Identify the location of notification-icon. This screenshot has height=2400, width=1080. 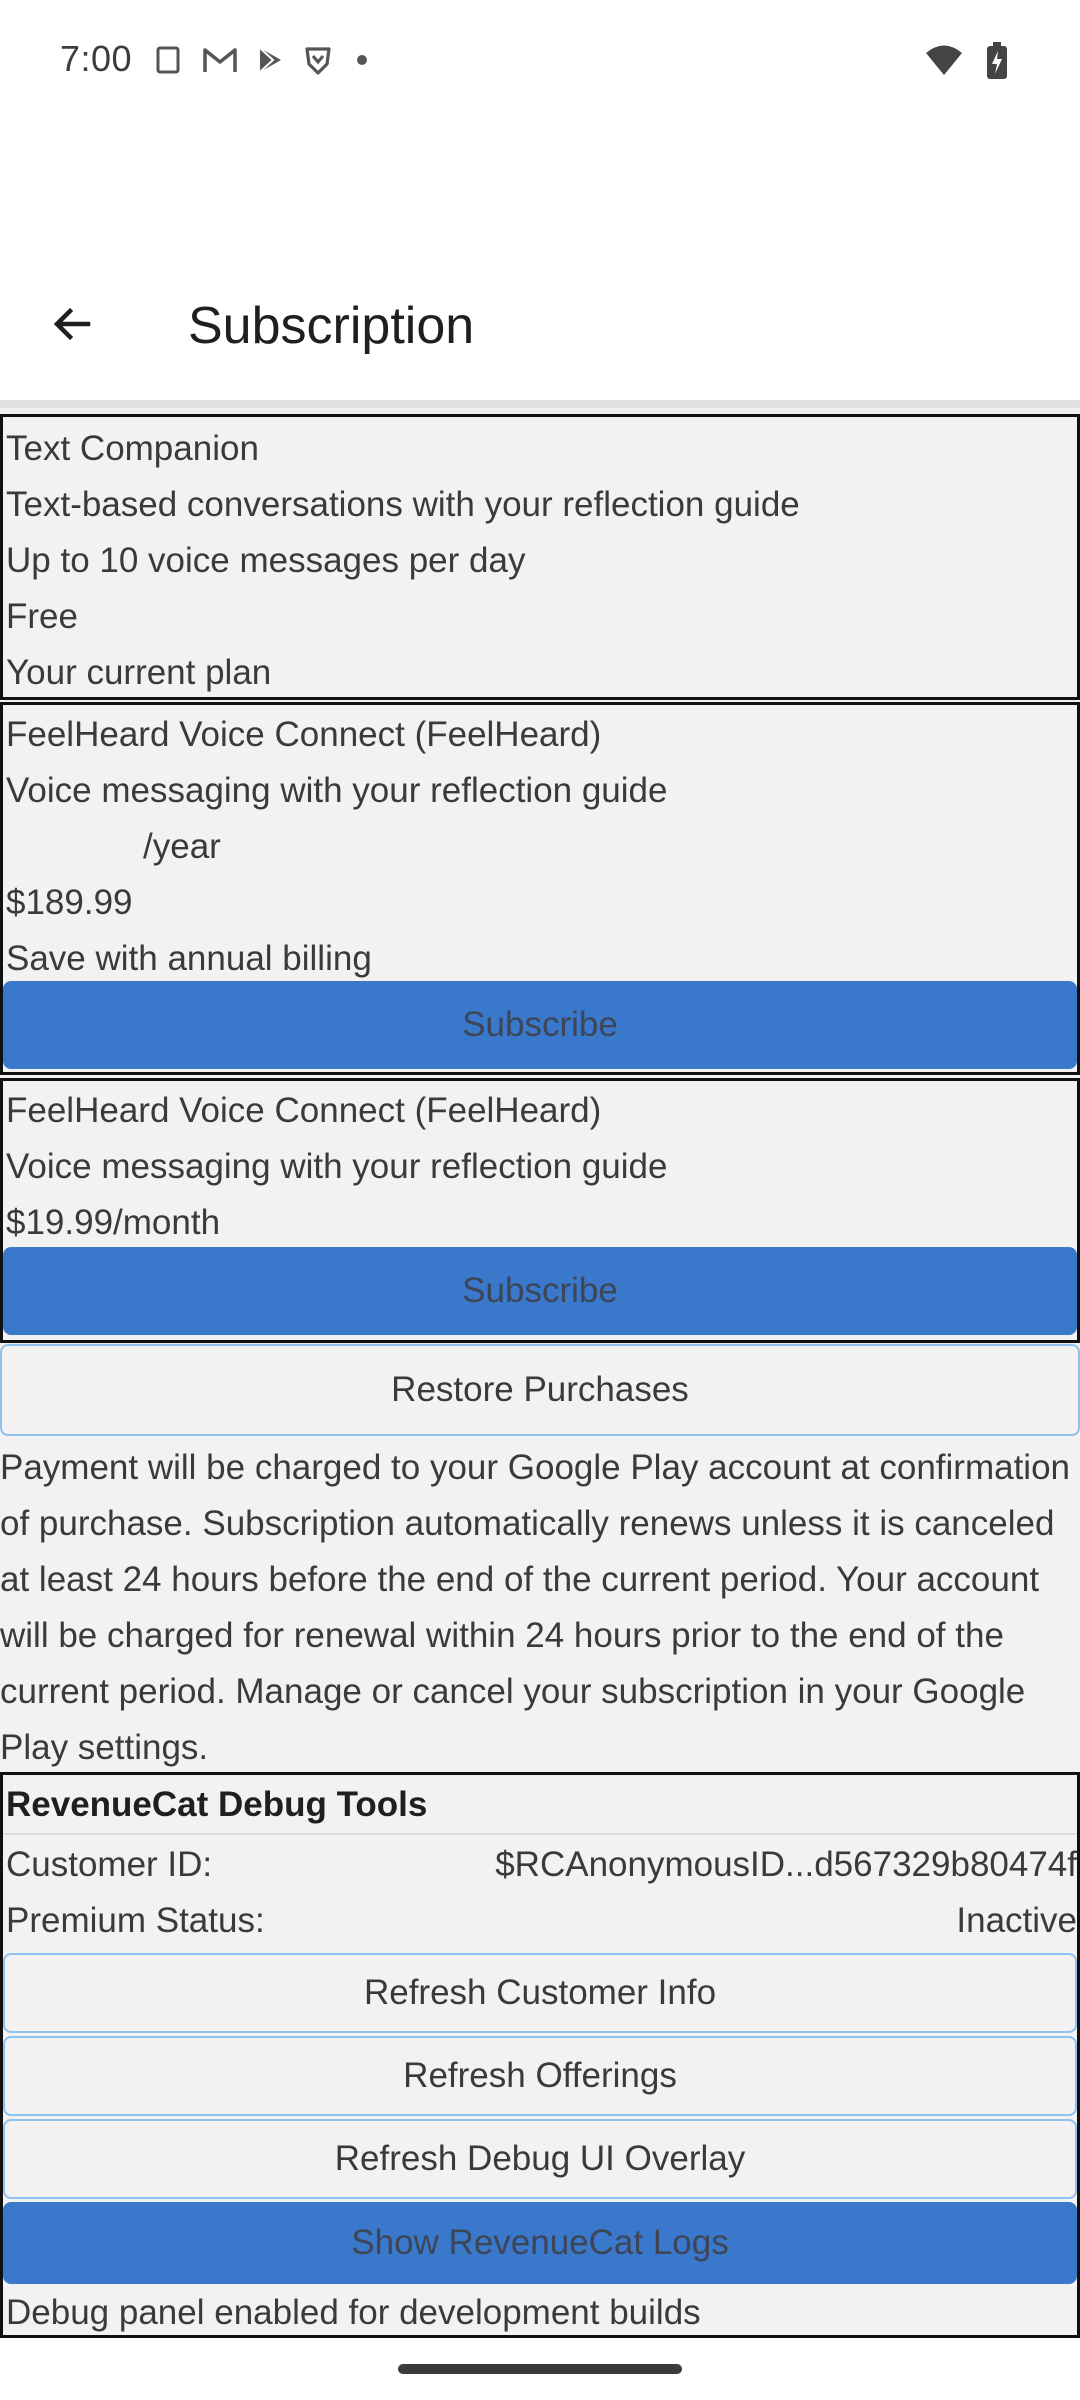
(168, 62).